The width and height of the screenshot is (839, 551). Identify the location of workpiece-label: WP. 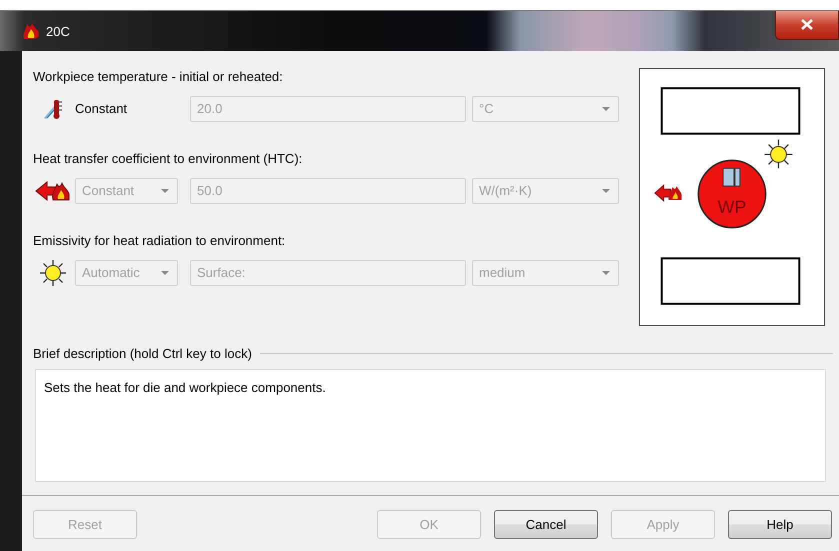
(732, 206).